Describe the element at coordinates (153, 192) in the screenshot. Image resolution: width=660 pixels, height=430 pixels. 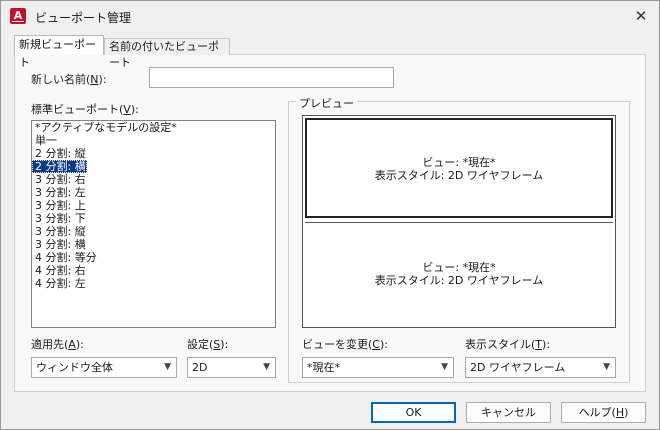
I see `list-item: 3 分割: 左` at that location.